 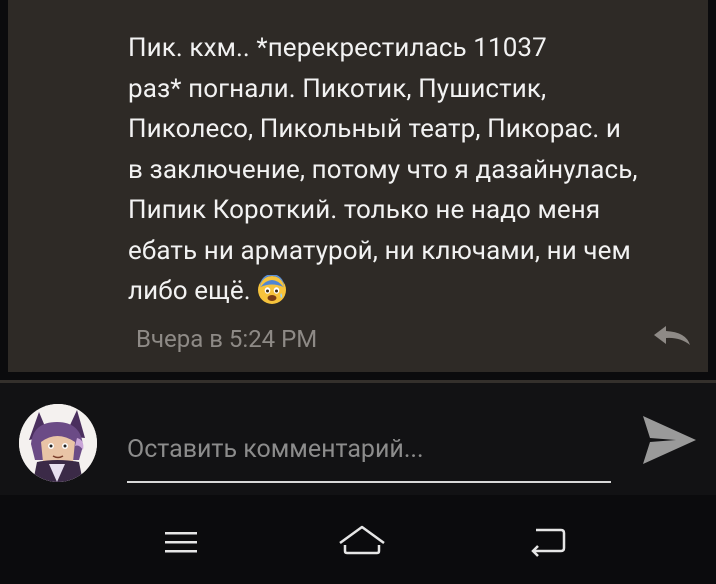 What do you see at coordinates (672, 336) in the screenshot?
I see `reply-arrow-icon` at bounding box center [672, 336].